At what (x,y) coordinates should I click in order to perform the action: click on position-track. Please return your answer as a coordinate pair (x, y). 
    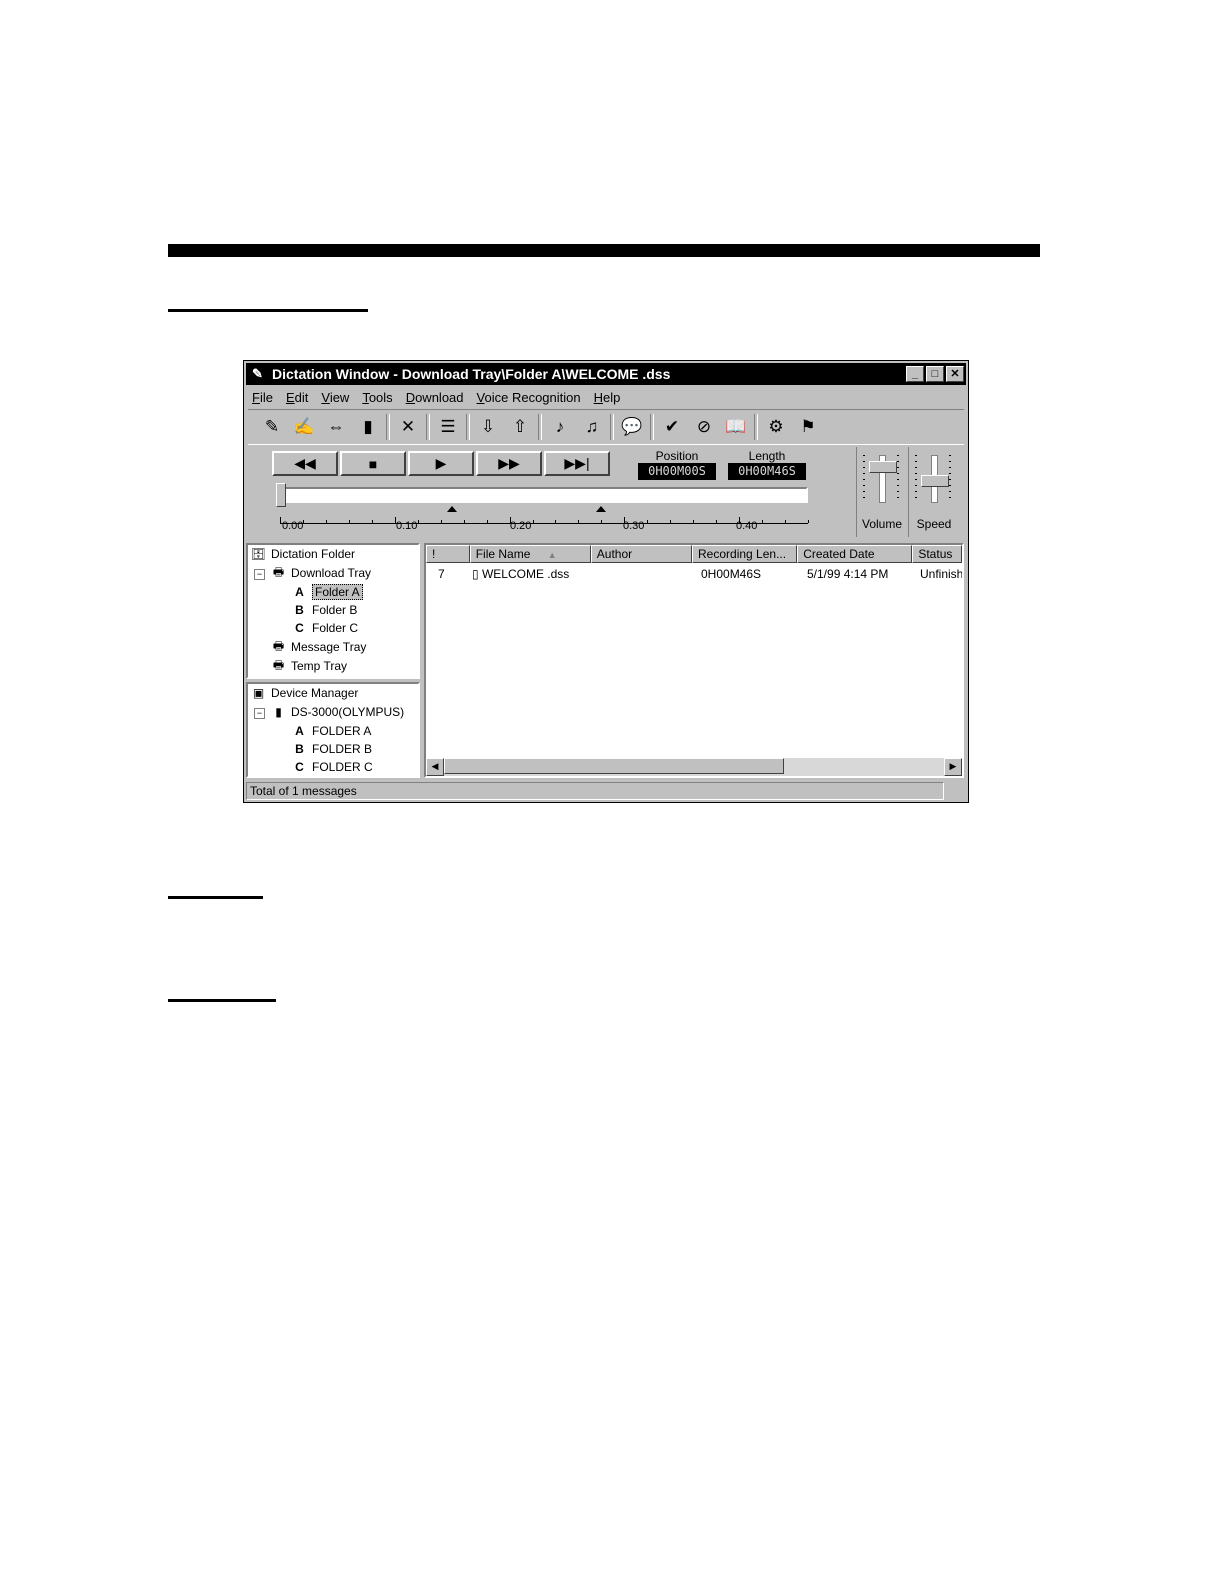
    Looking at the image, I should click on (544, 495).